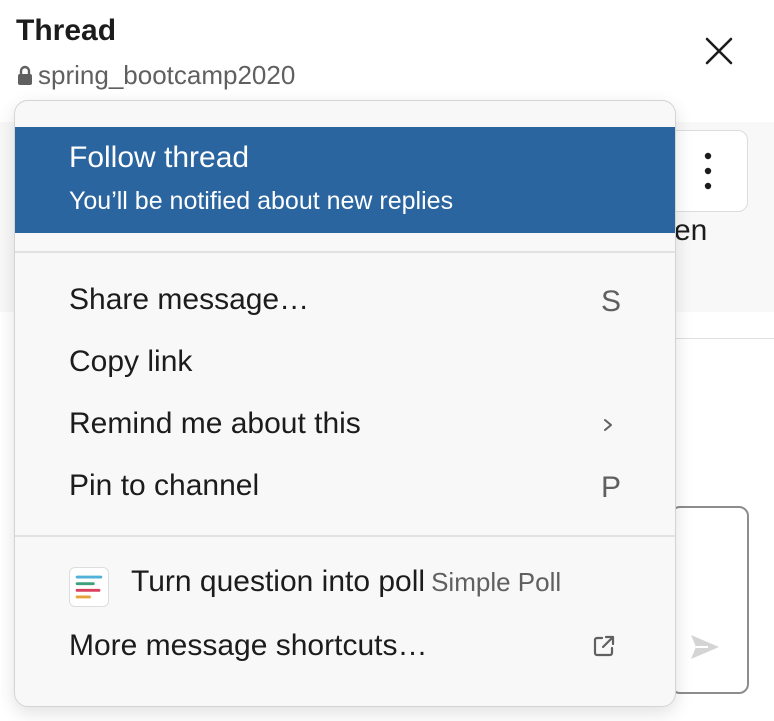 The height and width of the screenshot is (721, 774). What do you see at coordinates (705, 647) in the screenshot?
I see `send-icon` at bounding box center [705, 647].